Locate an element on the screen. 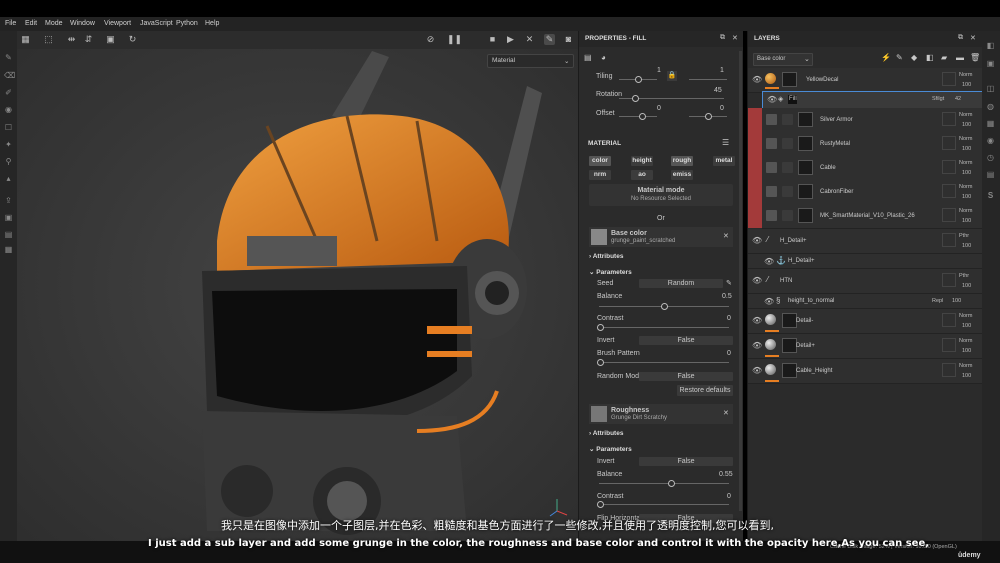  layers-float-icon: ⧉ is located at coordinates (960, 38).